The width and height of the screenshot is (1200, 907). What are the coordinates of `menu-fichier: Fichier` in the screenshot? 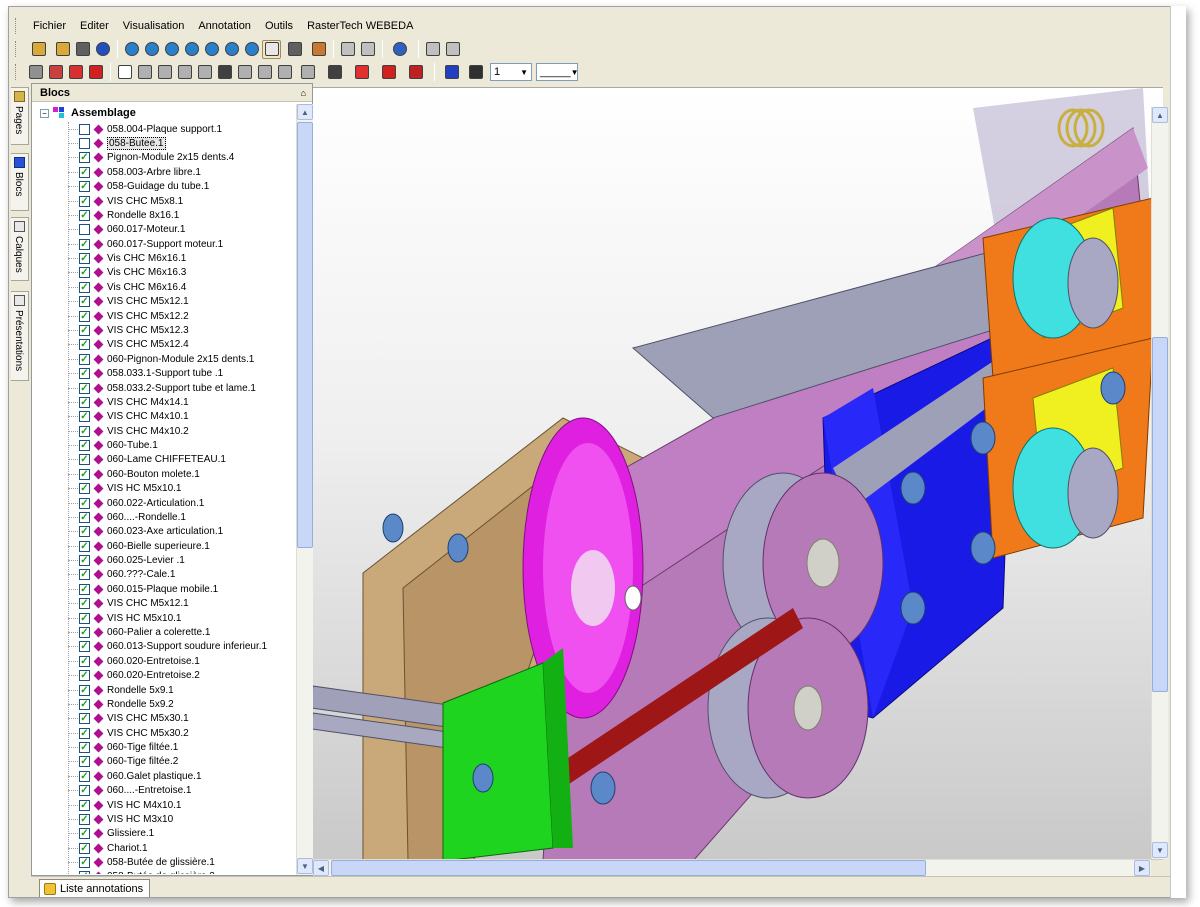 It's located at (49, 26).